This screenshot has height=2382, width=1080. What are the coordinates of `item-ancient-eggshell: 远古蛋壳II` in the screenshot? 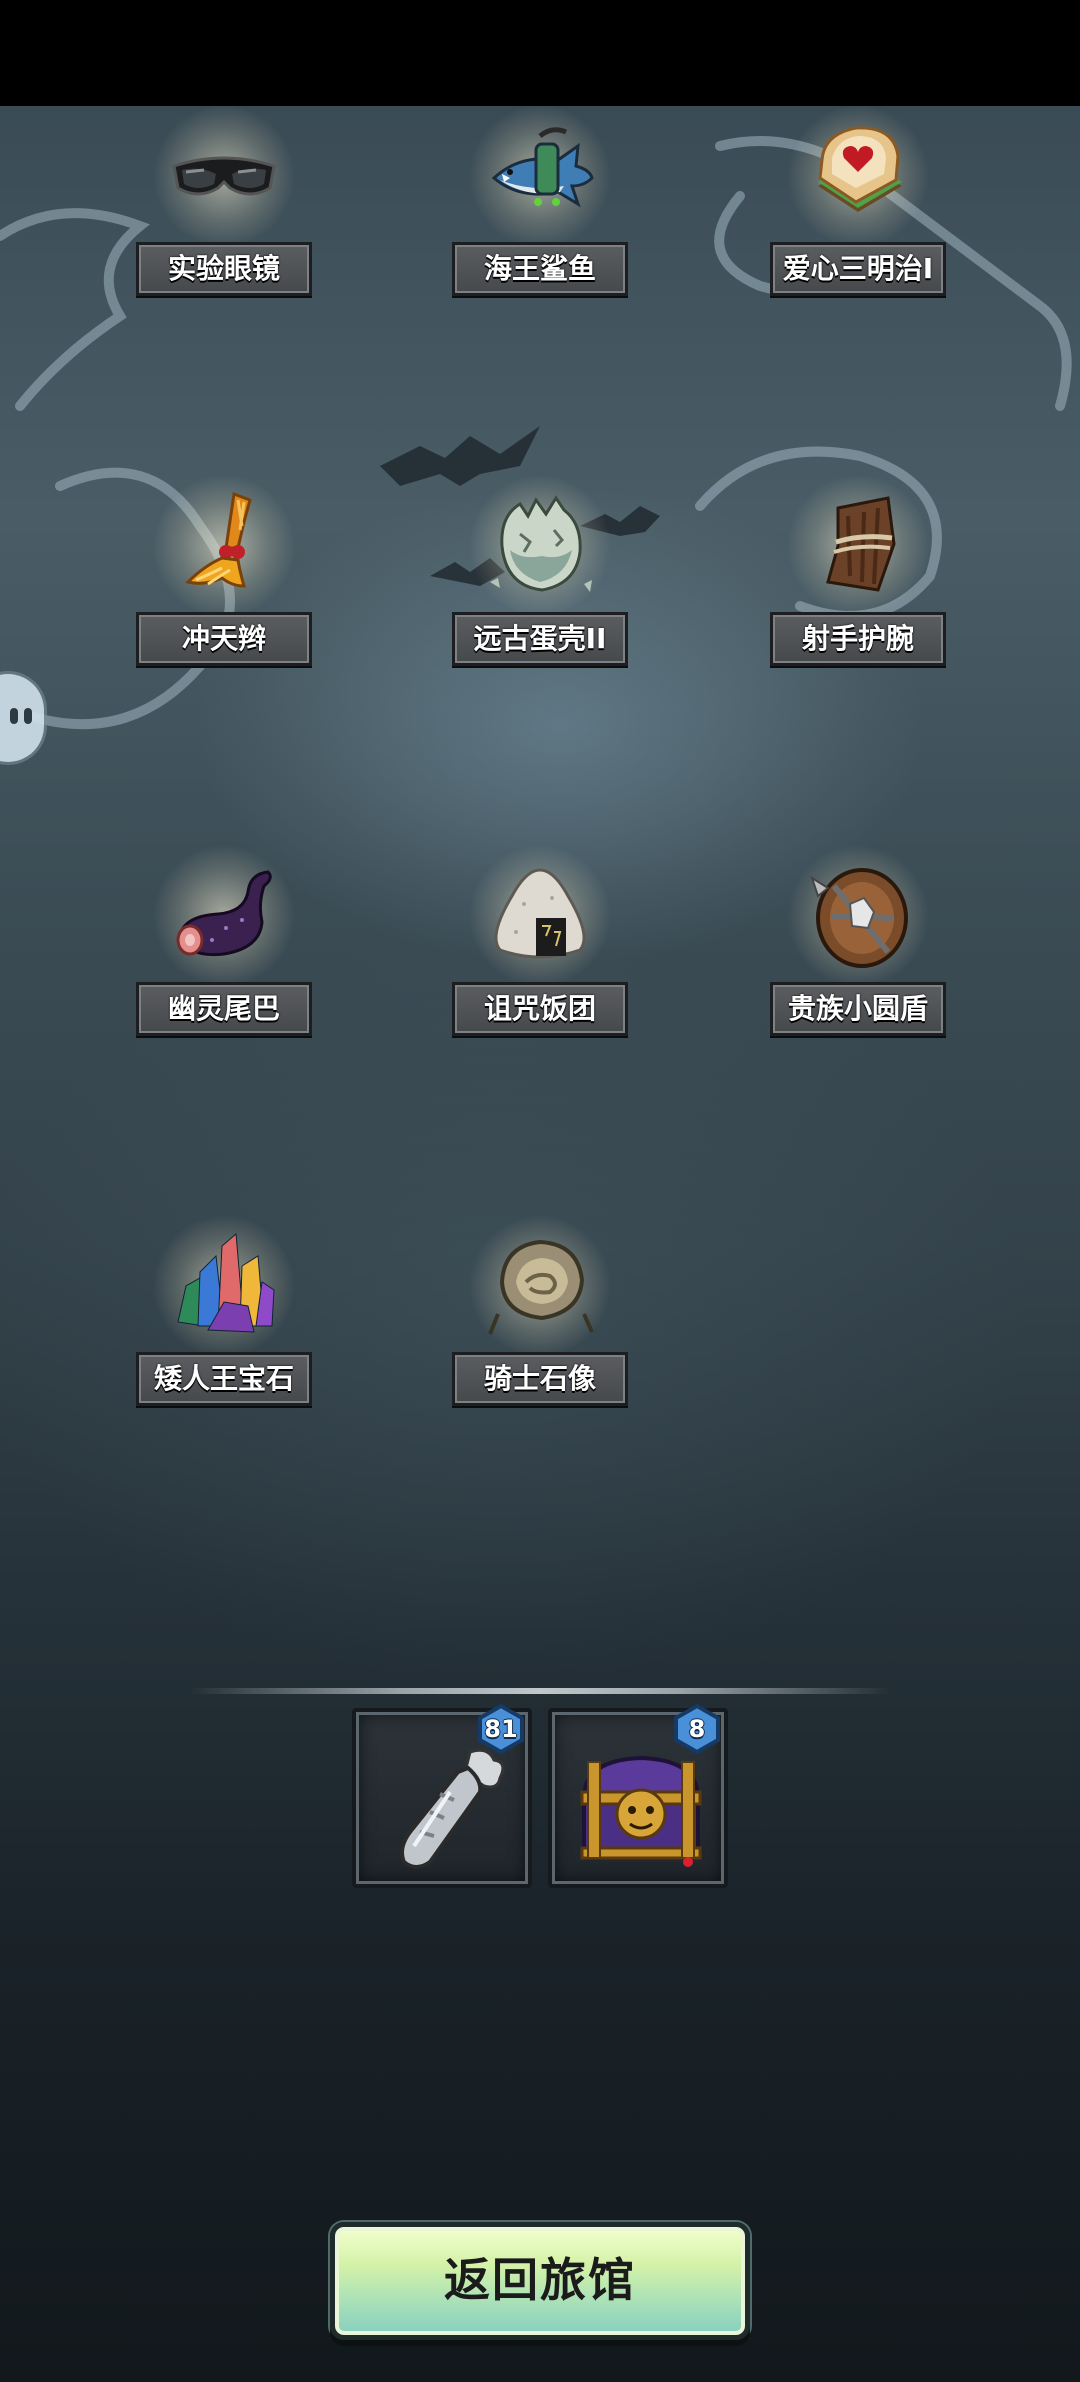 It's located at (540, 576).